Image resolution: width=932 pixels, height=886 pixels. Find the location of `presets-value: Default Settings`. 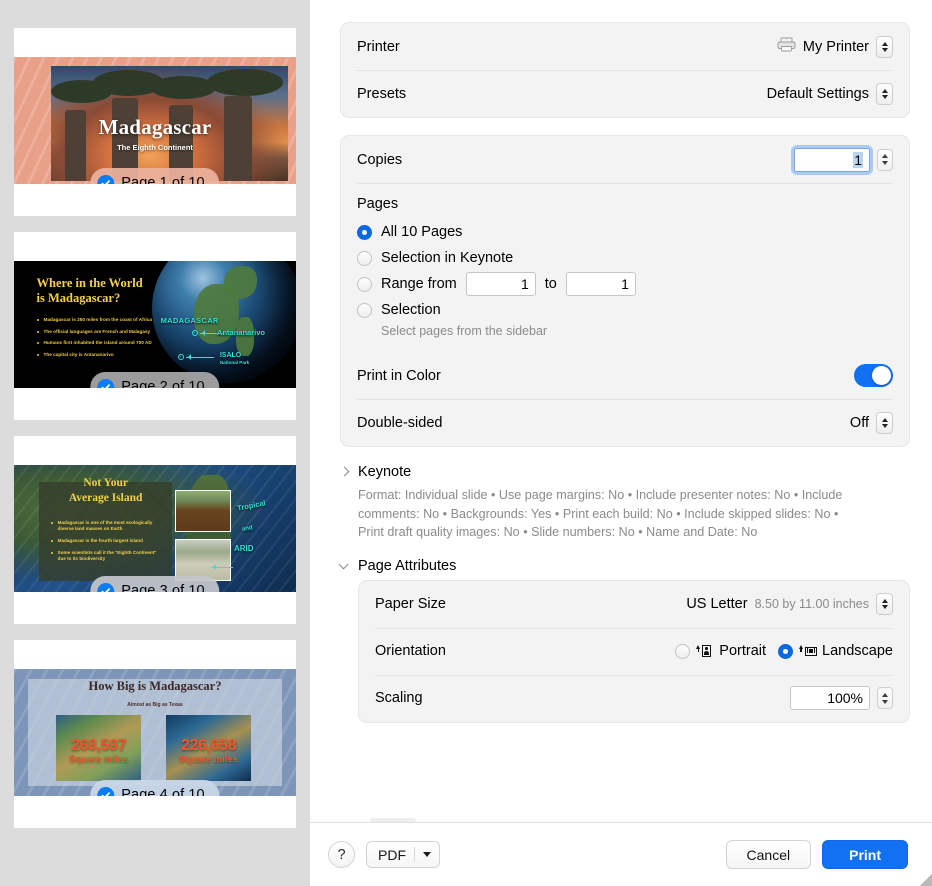

presets-value: Default Settings is located at coordinates (817, 93).